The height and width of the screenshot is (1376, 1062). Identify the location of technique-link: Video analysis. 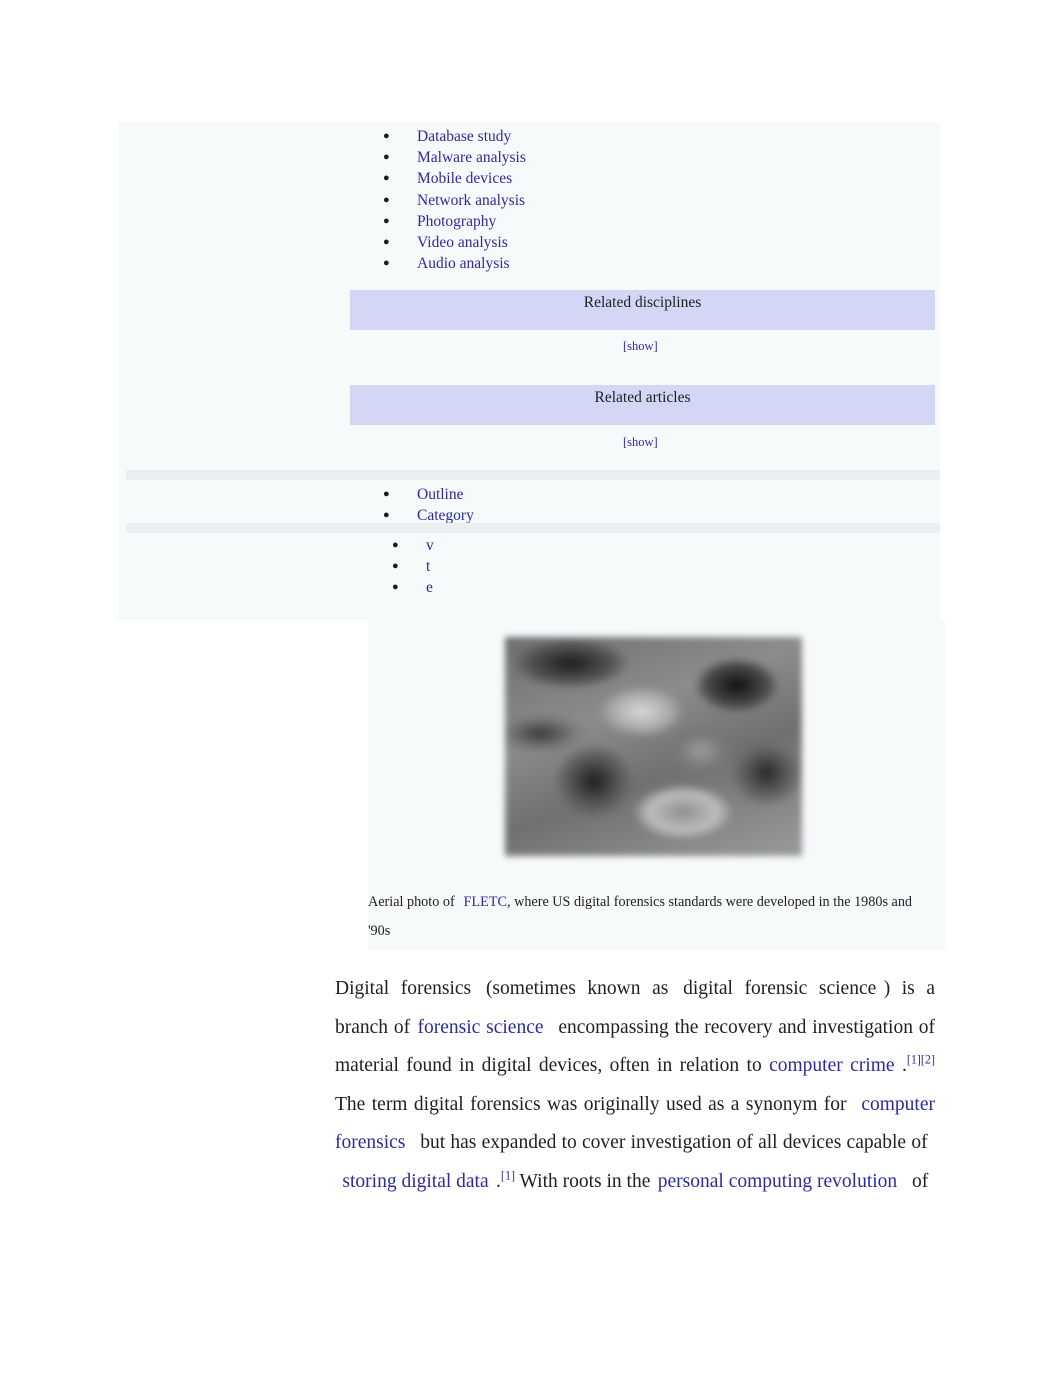
(462, 242).